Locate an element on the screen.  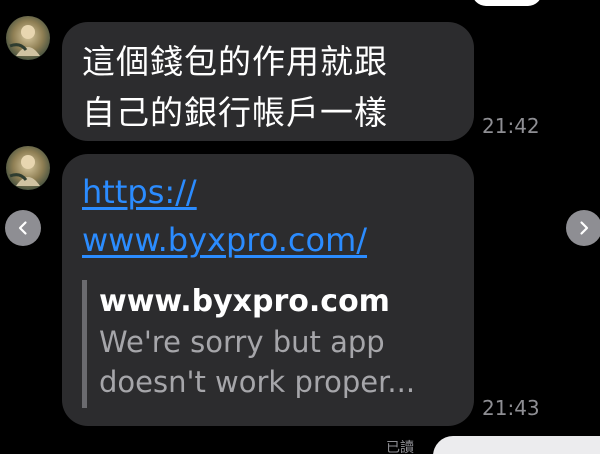
previous-message-bubble is located at coordinates (507, 3).